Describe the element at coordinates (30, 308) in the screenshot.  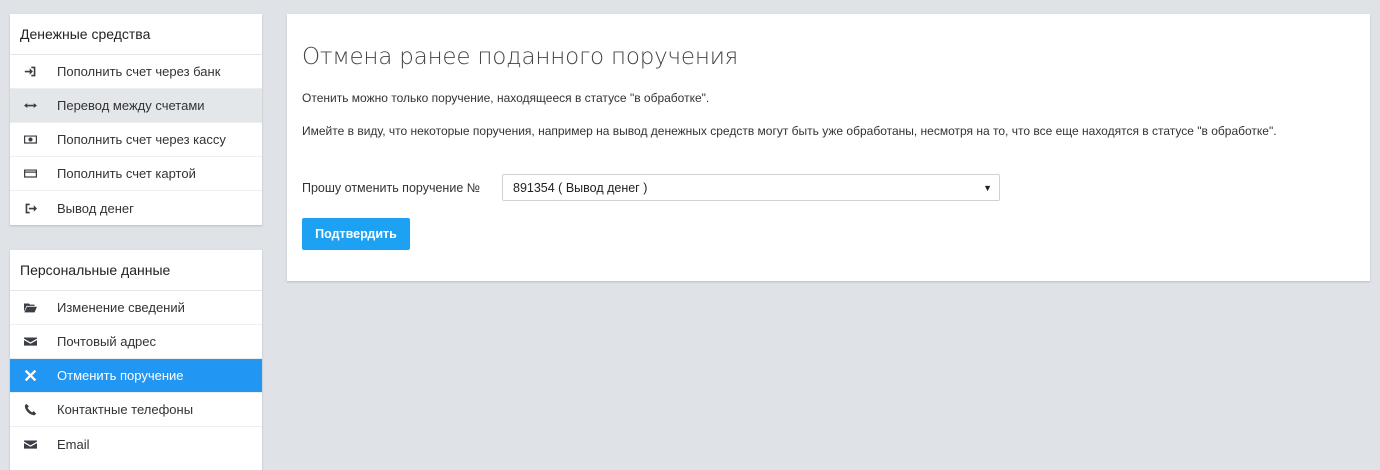
I see `folder-open-icon` at that location.